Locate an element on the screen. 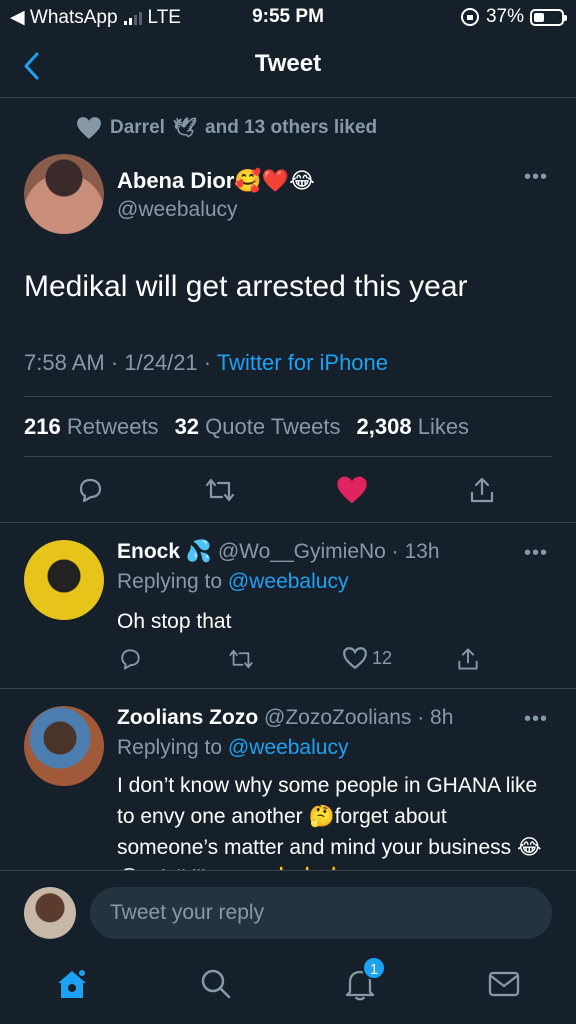  mail-icon is located at coordinates (504, 984).